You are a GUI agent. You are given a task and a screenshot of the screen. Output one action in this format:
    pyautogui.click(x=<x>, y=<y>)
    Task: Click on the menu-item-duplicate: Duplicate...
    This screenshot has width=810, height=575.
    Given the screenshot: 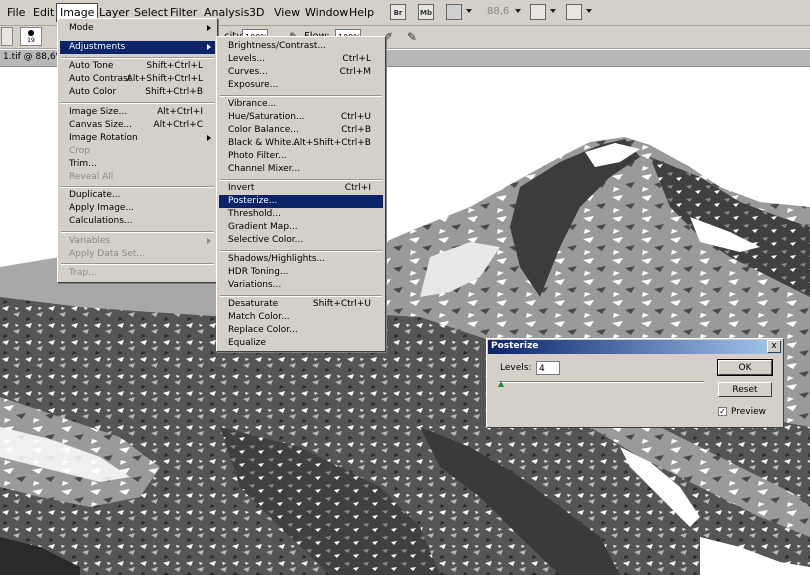 What is the action you would take?
    pyautogui.click(x=137, y=195)
    